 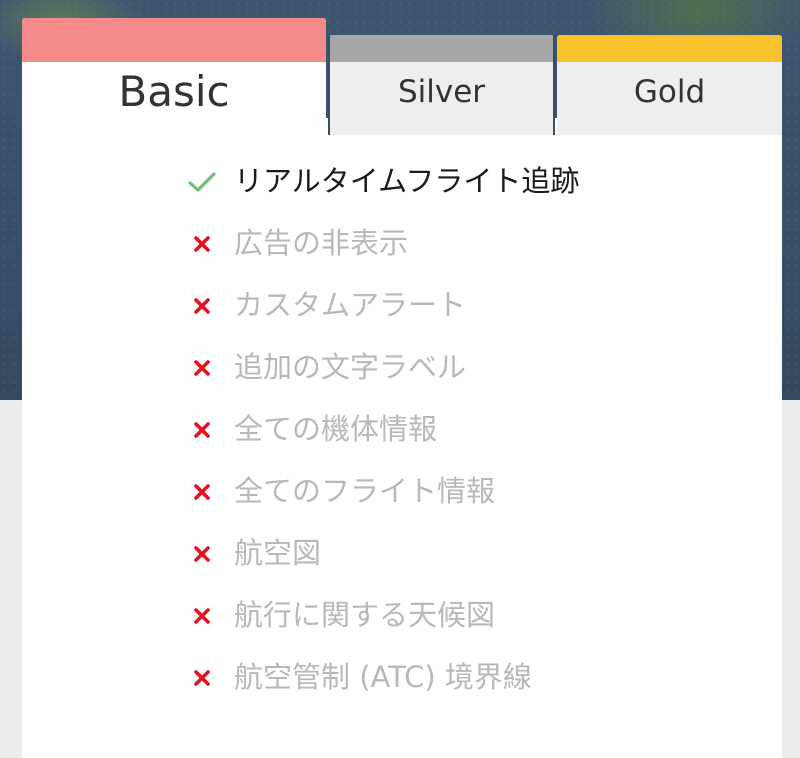 I want to click on tab-silver: Silver, so click(x=441, y=85).